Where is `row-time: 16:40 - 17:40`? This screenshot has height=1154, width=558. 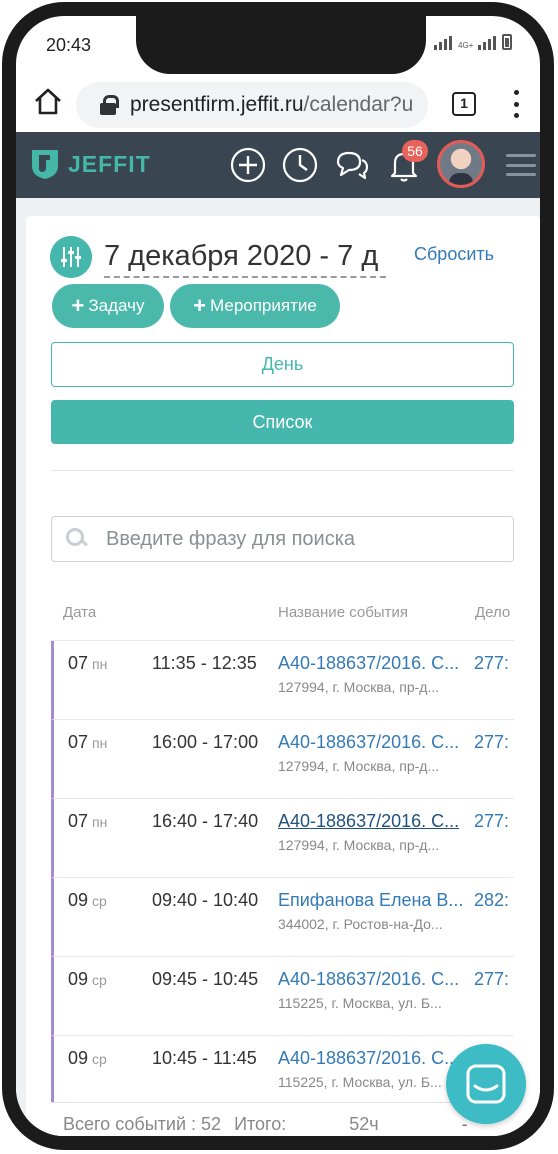
row-time: 16:40 - 17:40 is located at coordinates (205, 821).